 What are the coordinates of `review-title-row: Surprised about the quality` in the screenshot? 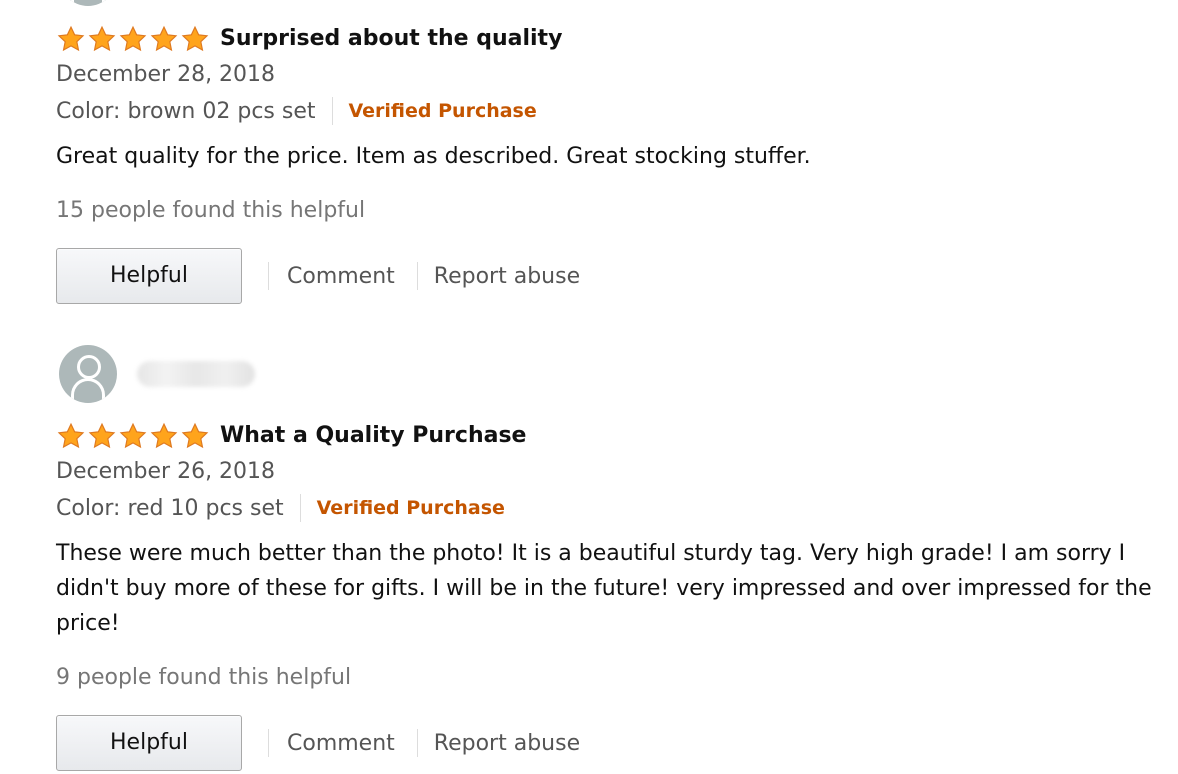 It's located at (606, 39).